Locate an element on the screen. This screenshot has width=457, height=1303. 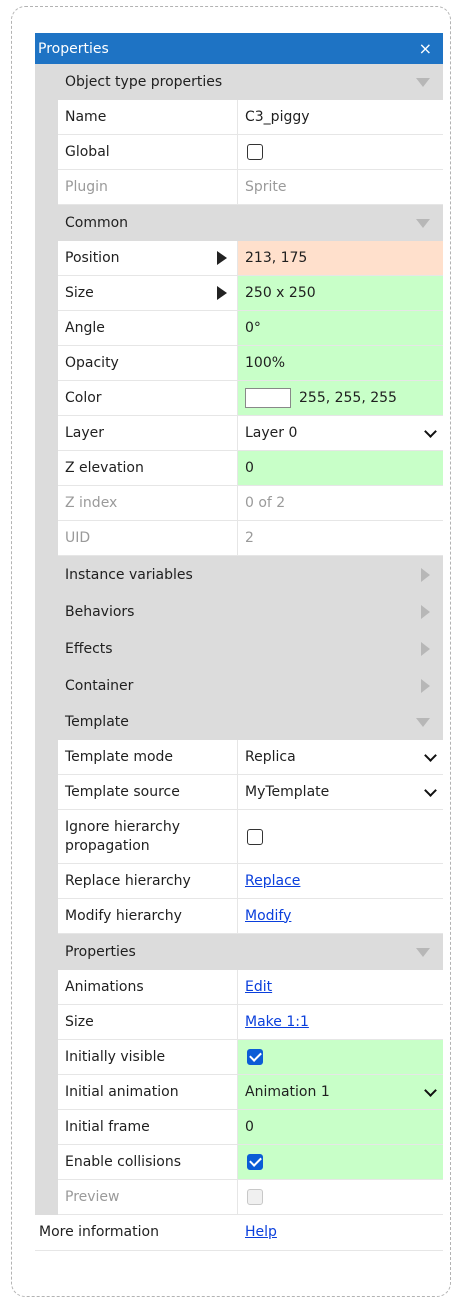
row-label: Z index is located at coordinates (148, 503).